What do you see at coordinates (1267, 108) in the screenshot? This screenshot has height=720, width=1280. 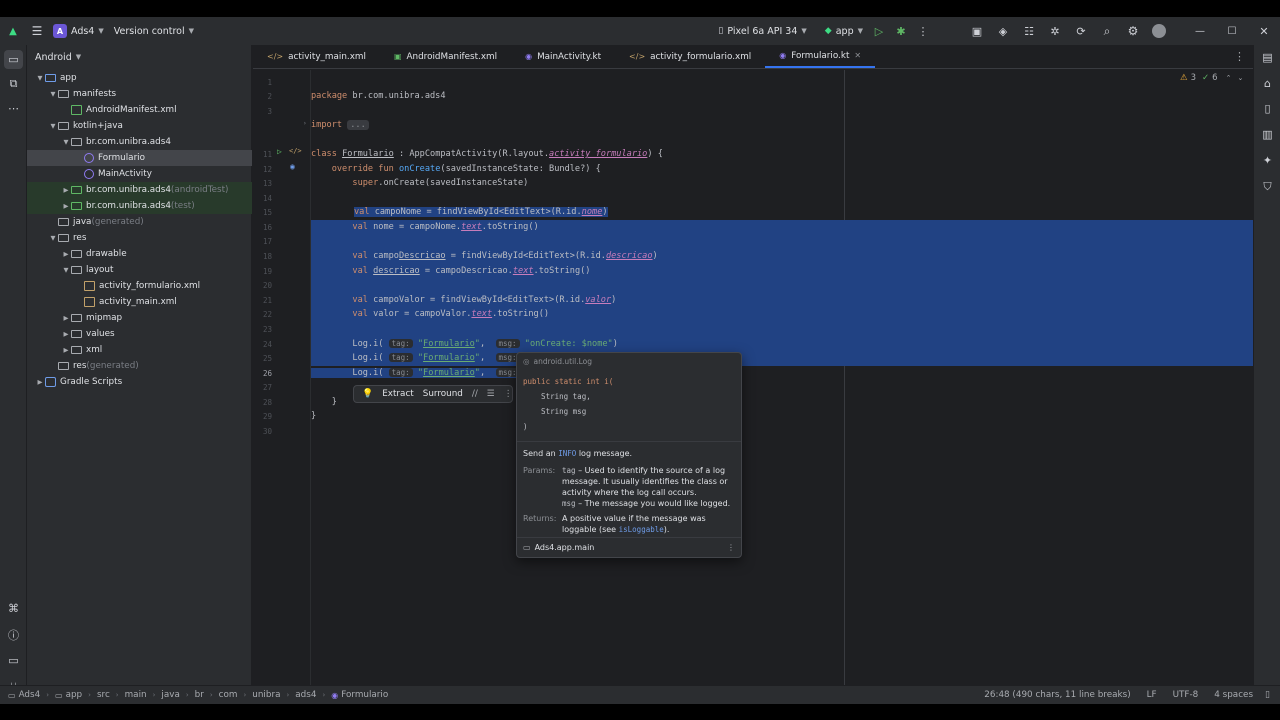 I see `device-manager-icon: ▯` at bounding box center [1267, 108].